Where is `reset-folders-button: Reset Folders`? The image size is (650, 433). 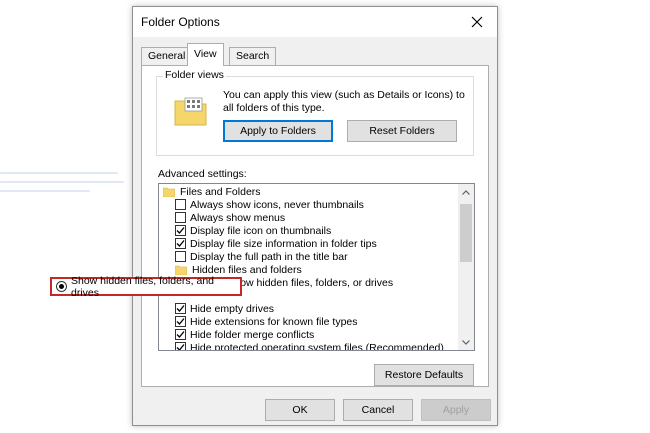
reset-folders-button: Reset Folders is located at coordinates (402, 131).